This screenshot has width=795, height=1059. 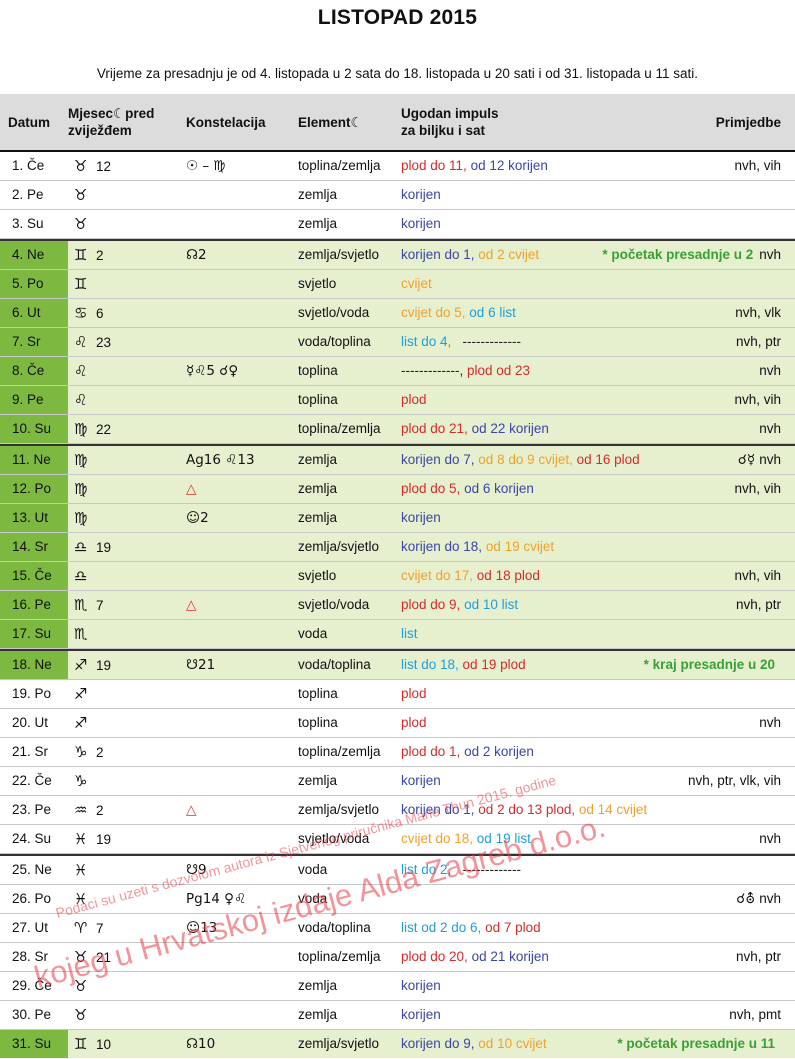 I want to click on date-cell: 4. Ne, so click(x=34, y=255).